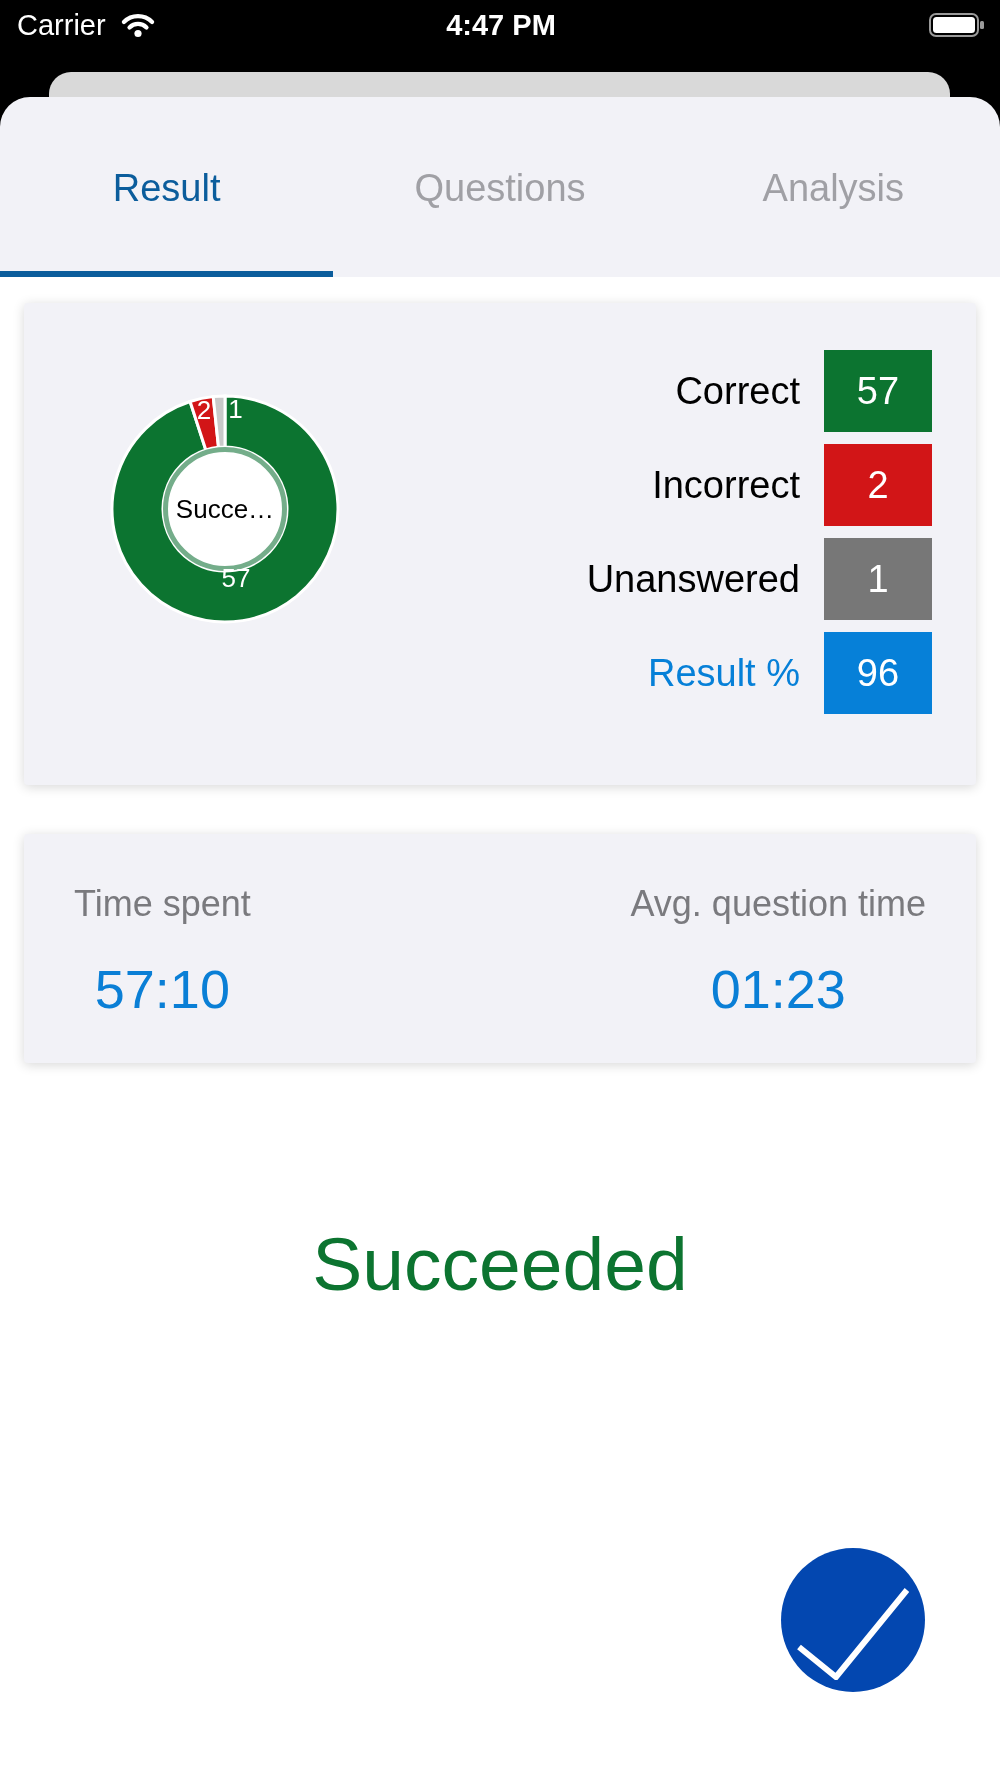 The height and width of the screenshot is (1778, 1000). What do you see at coordinates (693, 579) in the screenshot?
I see `stat-label: Unanswered` at bounding box center [693, 579].